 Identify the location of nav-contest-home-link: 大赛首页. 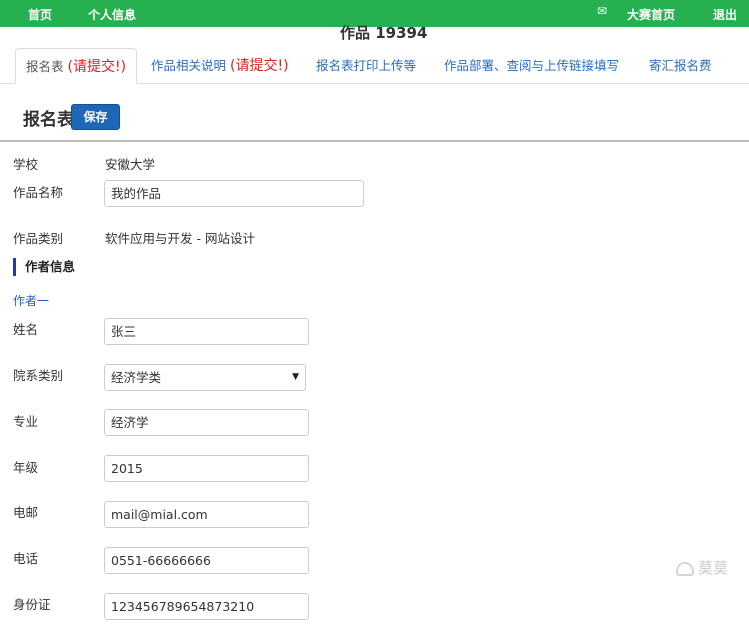
(651, 14).